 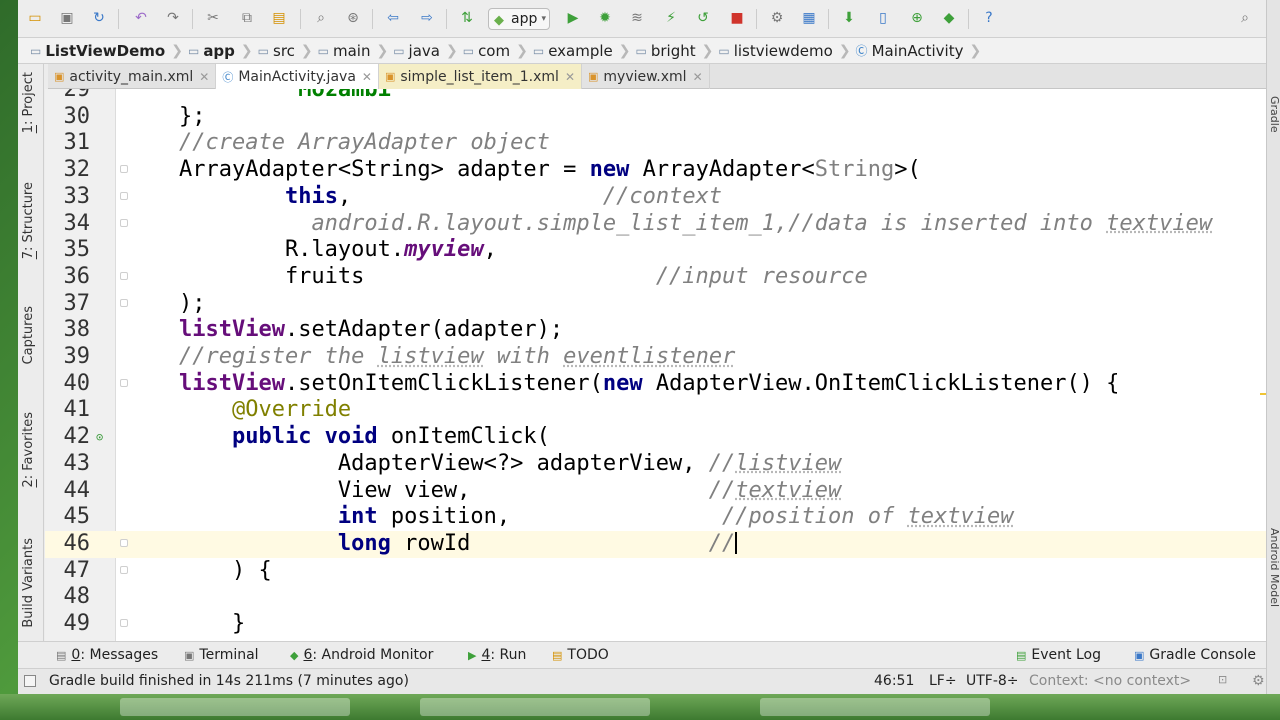 What do you see at coordinates (99, 18) in the screenshot?
I see `sync-icon: ↻` at bounding box center [99, 18].